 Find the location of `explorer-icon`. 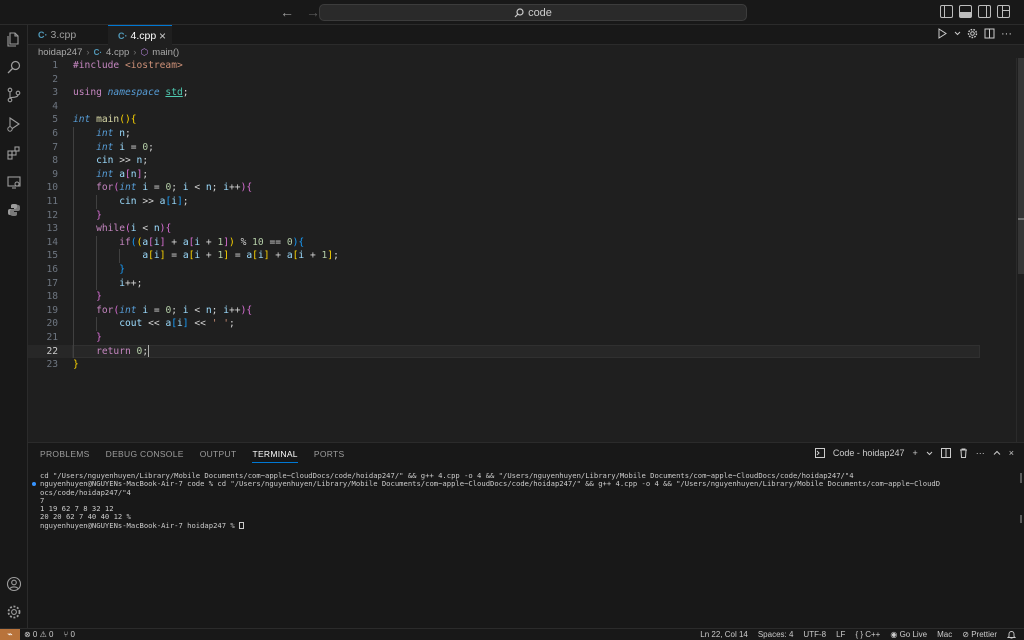

explorer-icon is located at coordinates (14, 39).